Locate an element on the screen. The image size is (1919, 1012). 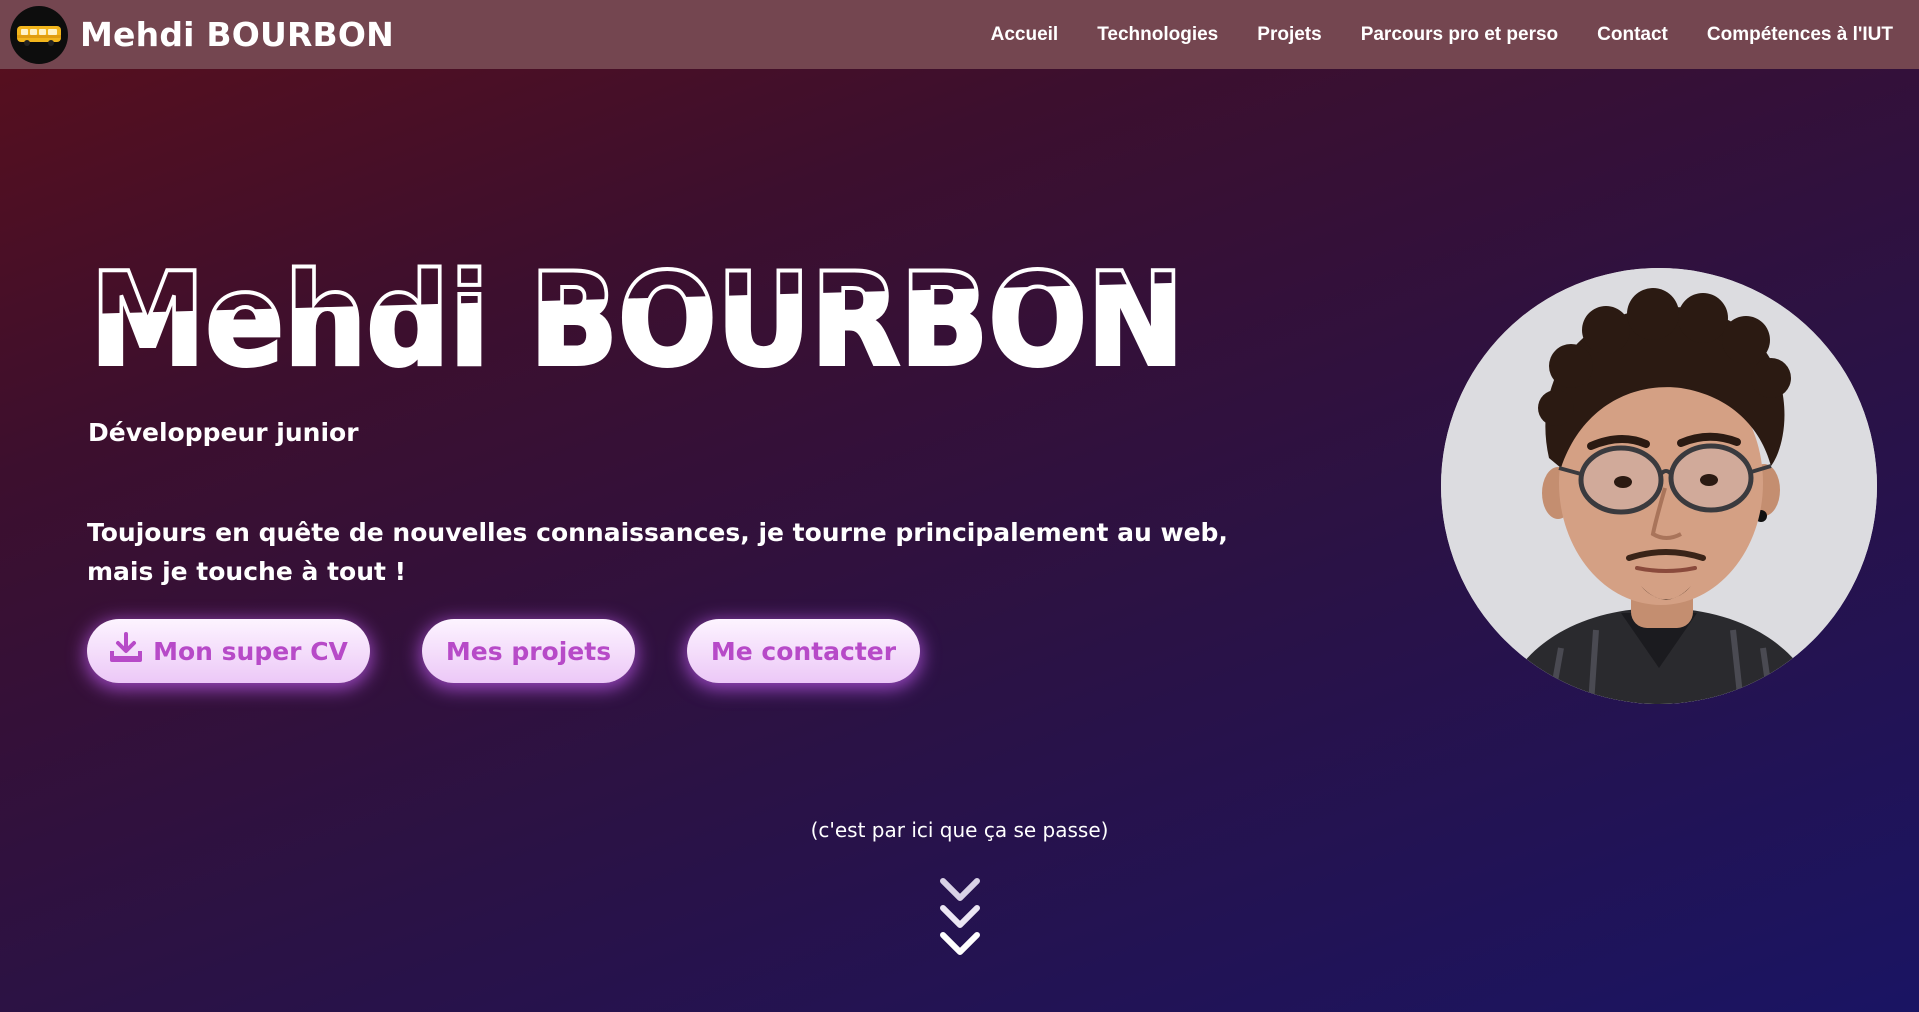
nav-link-technologies: Technologies is located at coordinates (1157, 35).